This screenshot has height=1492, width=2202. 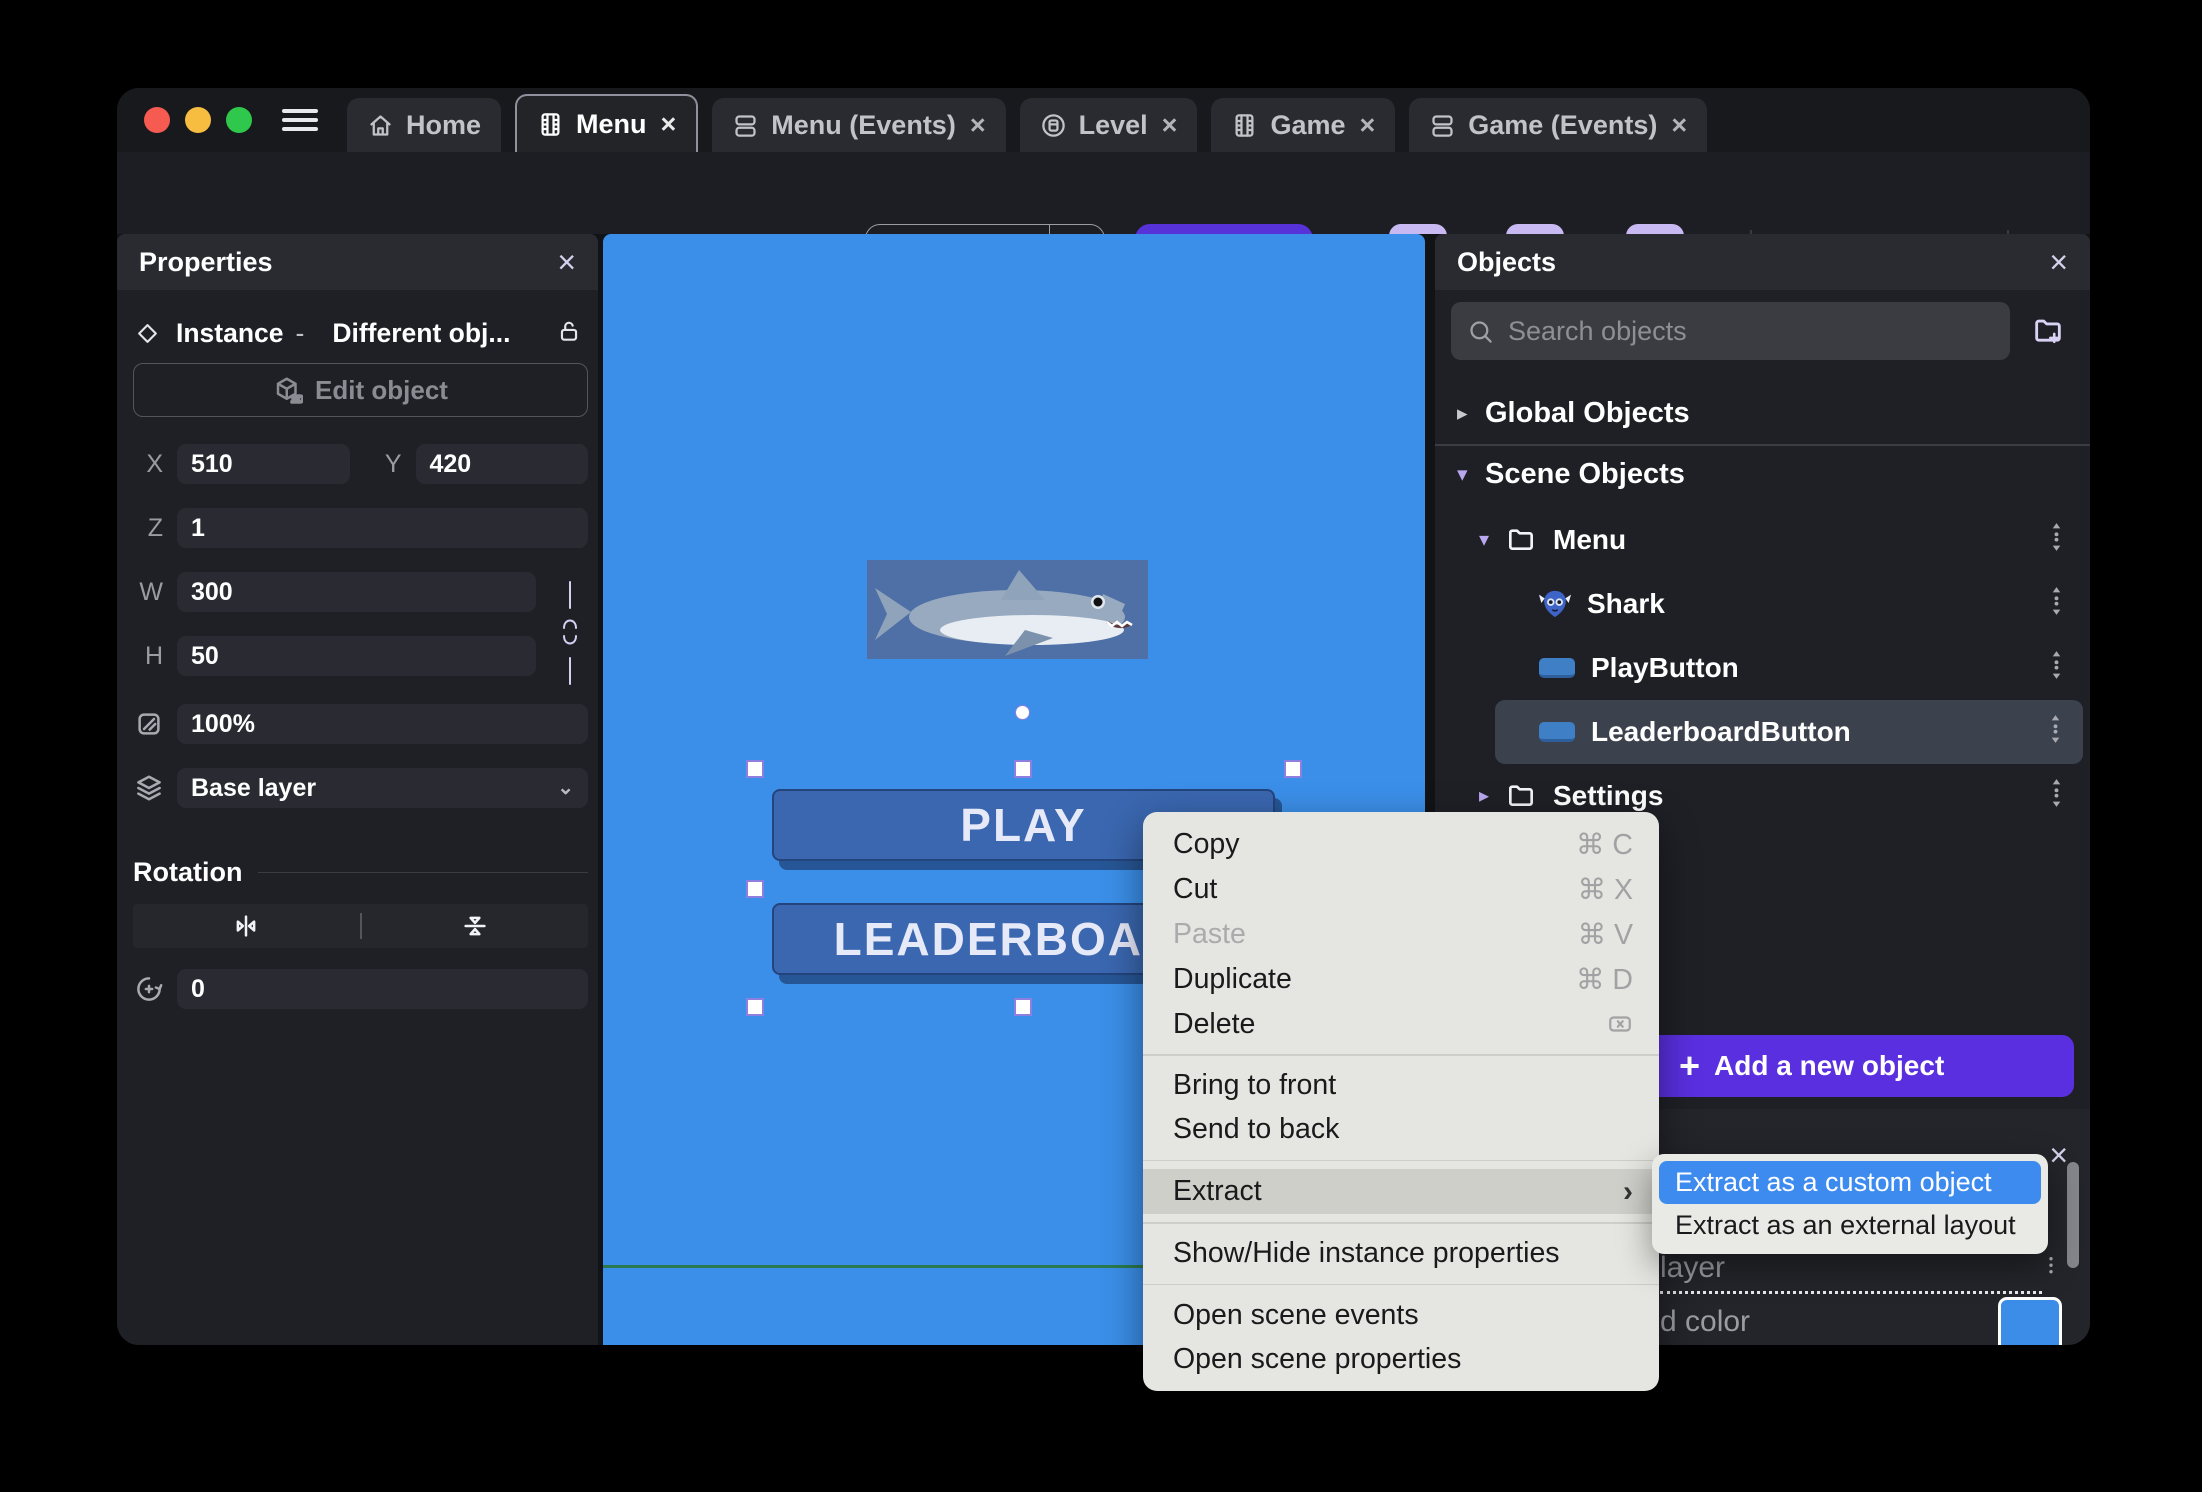 I want to click on level-icon, so click(x=1053, y=125).